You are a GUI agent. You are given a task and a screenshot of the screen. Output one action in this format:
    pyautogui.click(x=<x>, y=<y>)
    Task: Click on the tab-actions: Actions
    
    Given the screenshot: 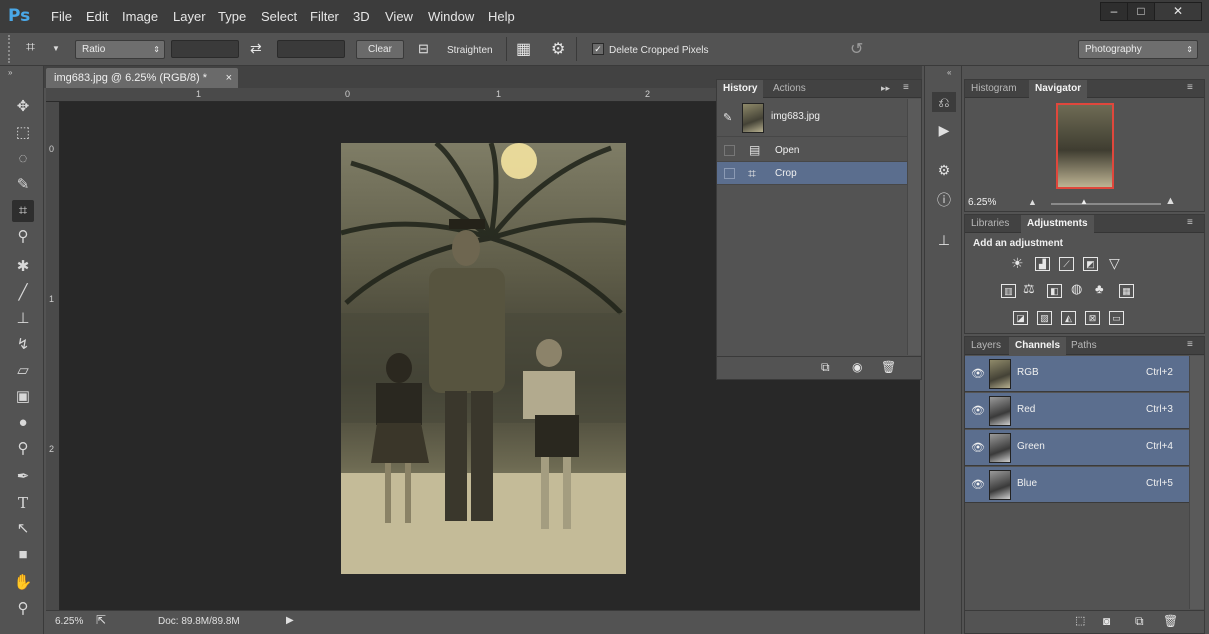 What is the action you would take?
    pyautogui.click(x=789, y=89)
    